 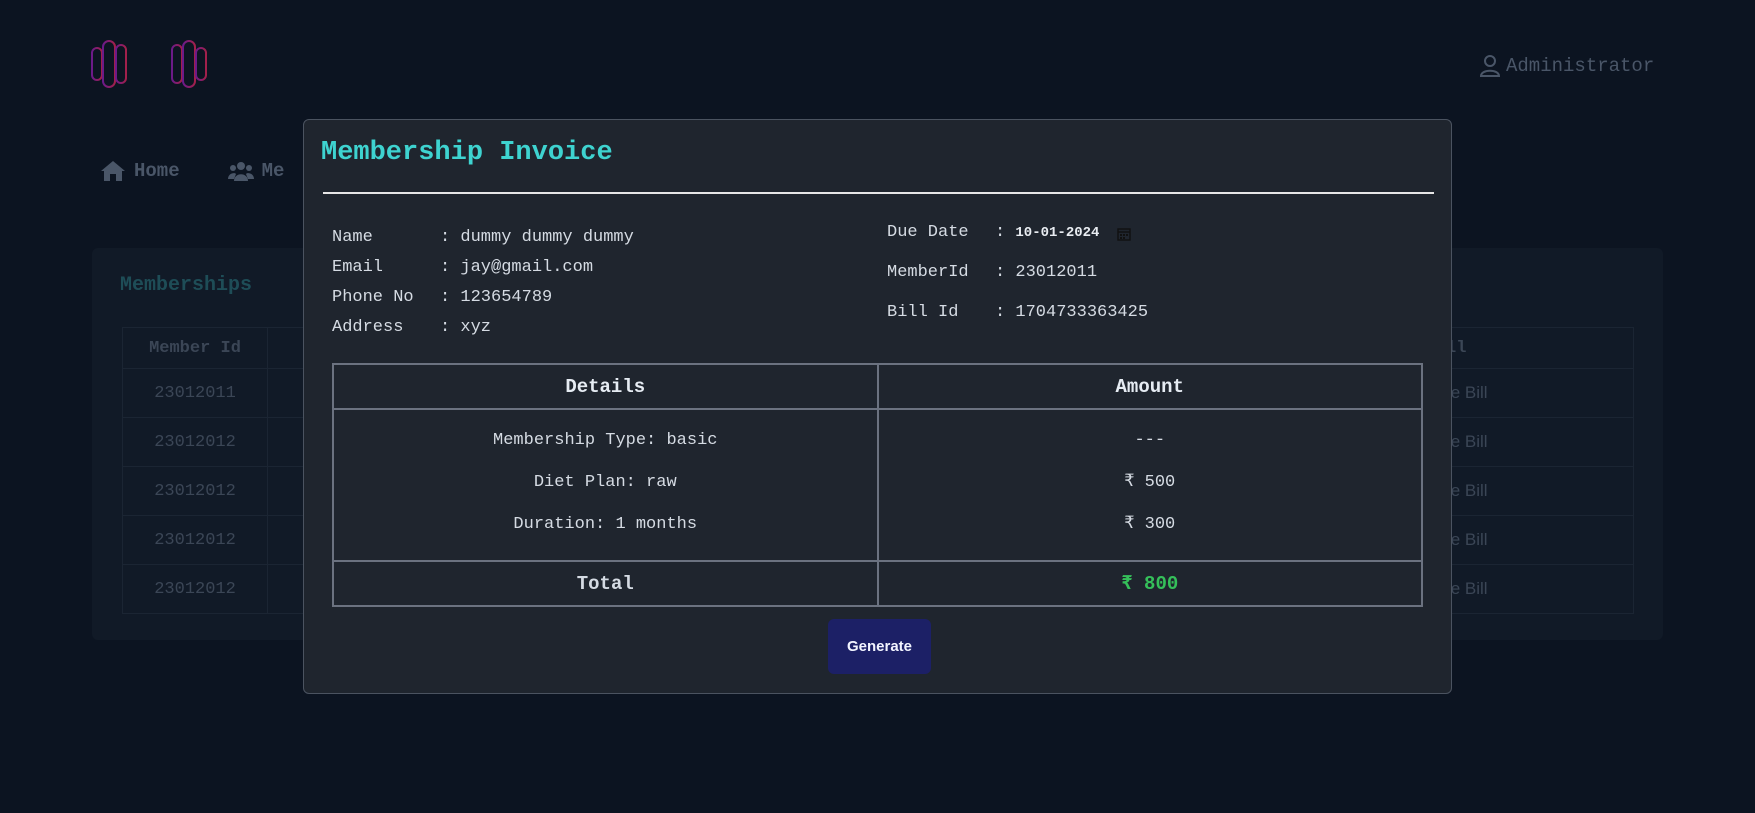 I want to click on info-email: Email: jay@gmail.com, so click(x=483, y=268).